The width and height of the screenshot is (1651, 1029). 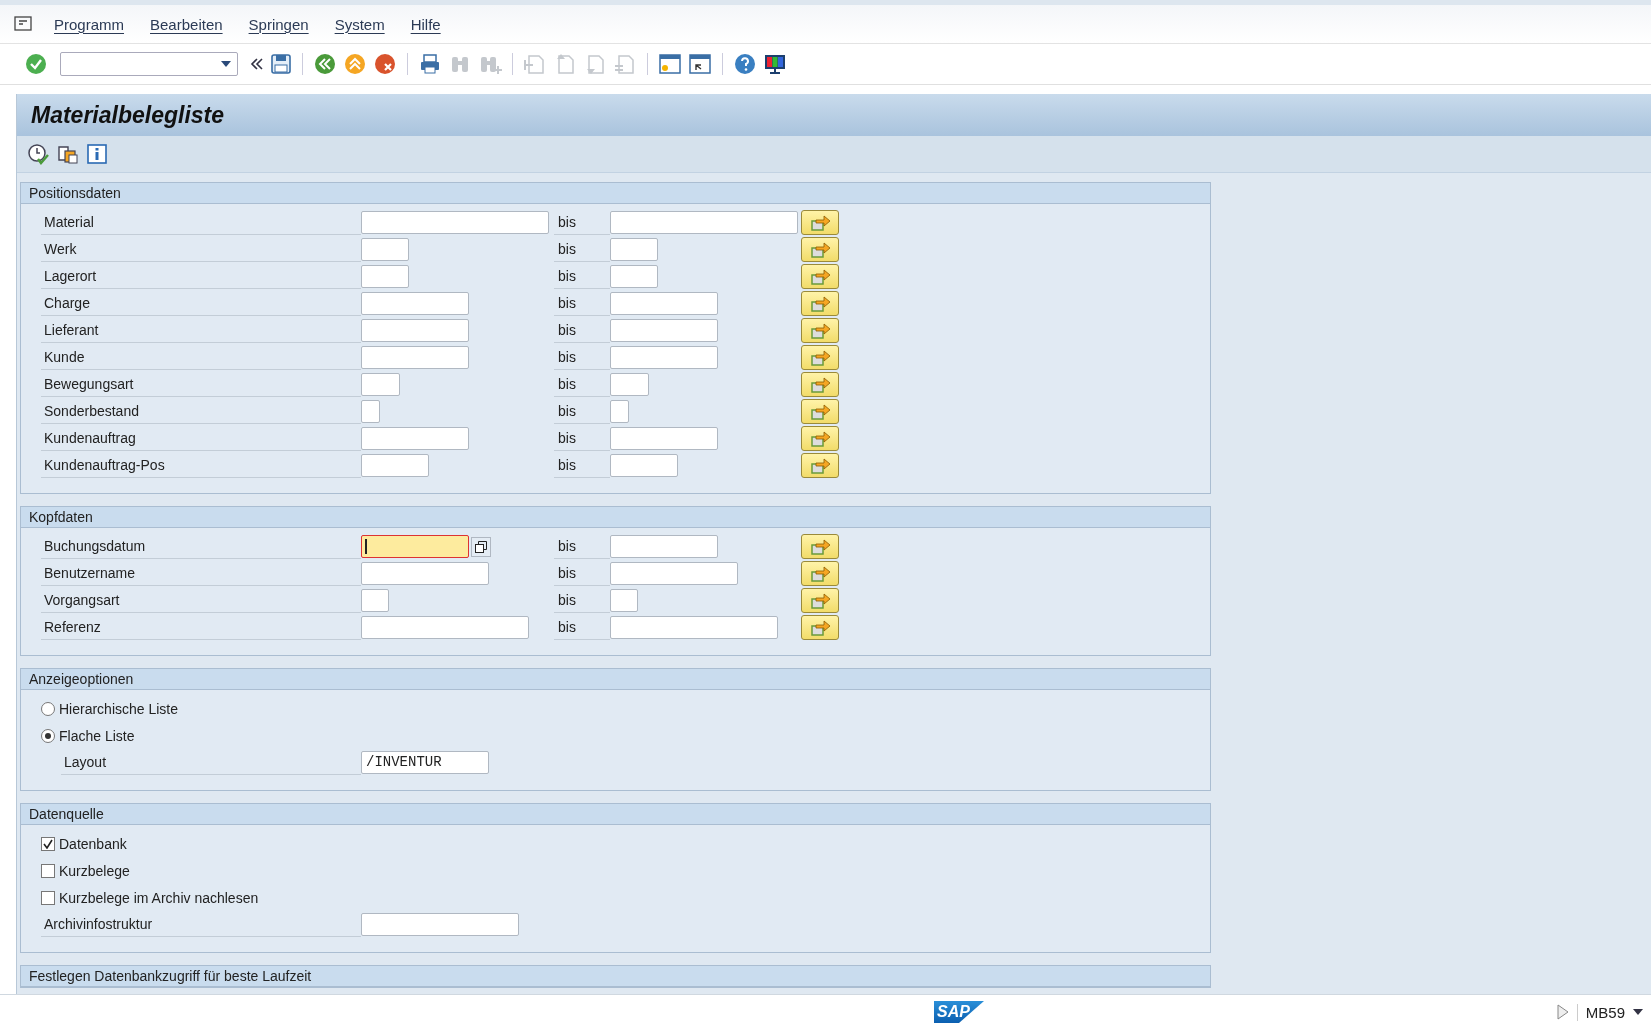 What do you see at coordinates (535, 64) in the screenshot?
I see `first-page-icon` at bounding box center [535, 64].